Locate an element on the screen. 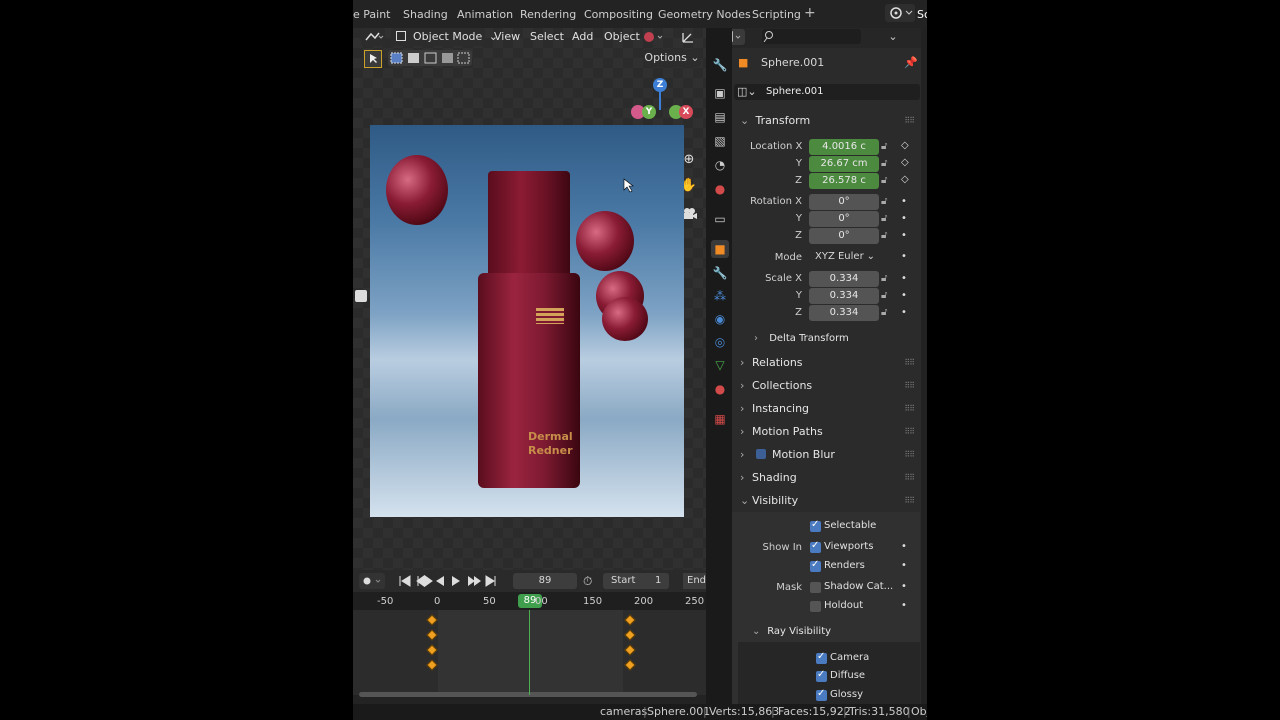 This screenshot has height=720, width=1280. rotation-y-field: 0° is located at coordinates (844, 219).